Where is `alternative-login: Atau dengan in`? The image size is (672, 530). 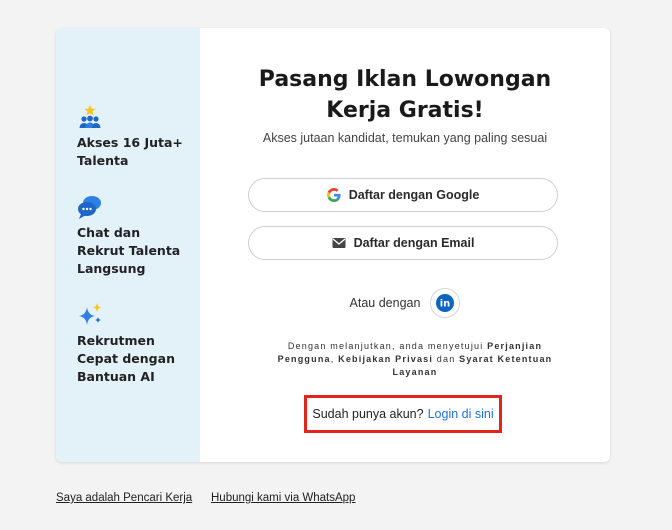 alternative-login: Atau dengan in is located at coordinates (405, 303).